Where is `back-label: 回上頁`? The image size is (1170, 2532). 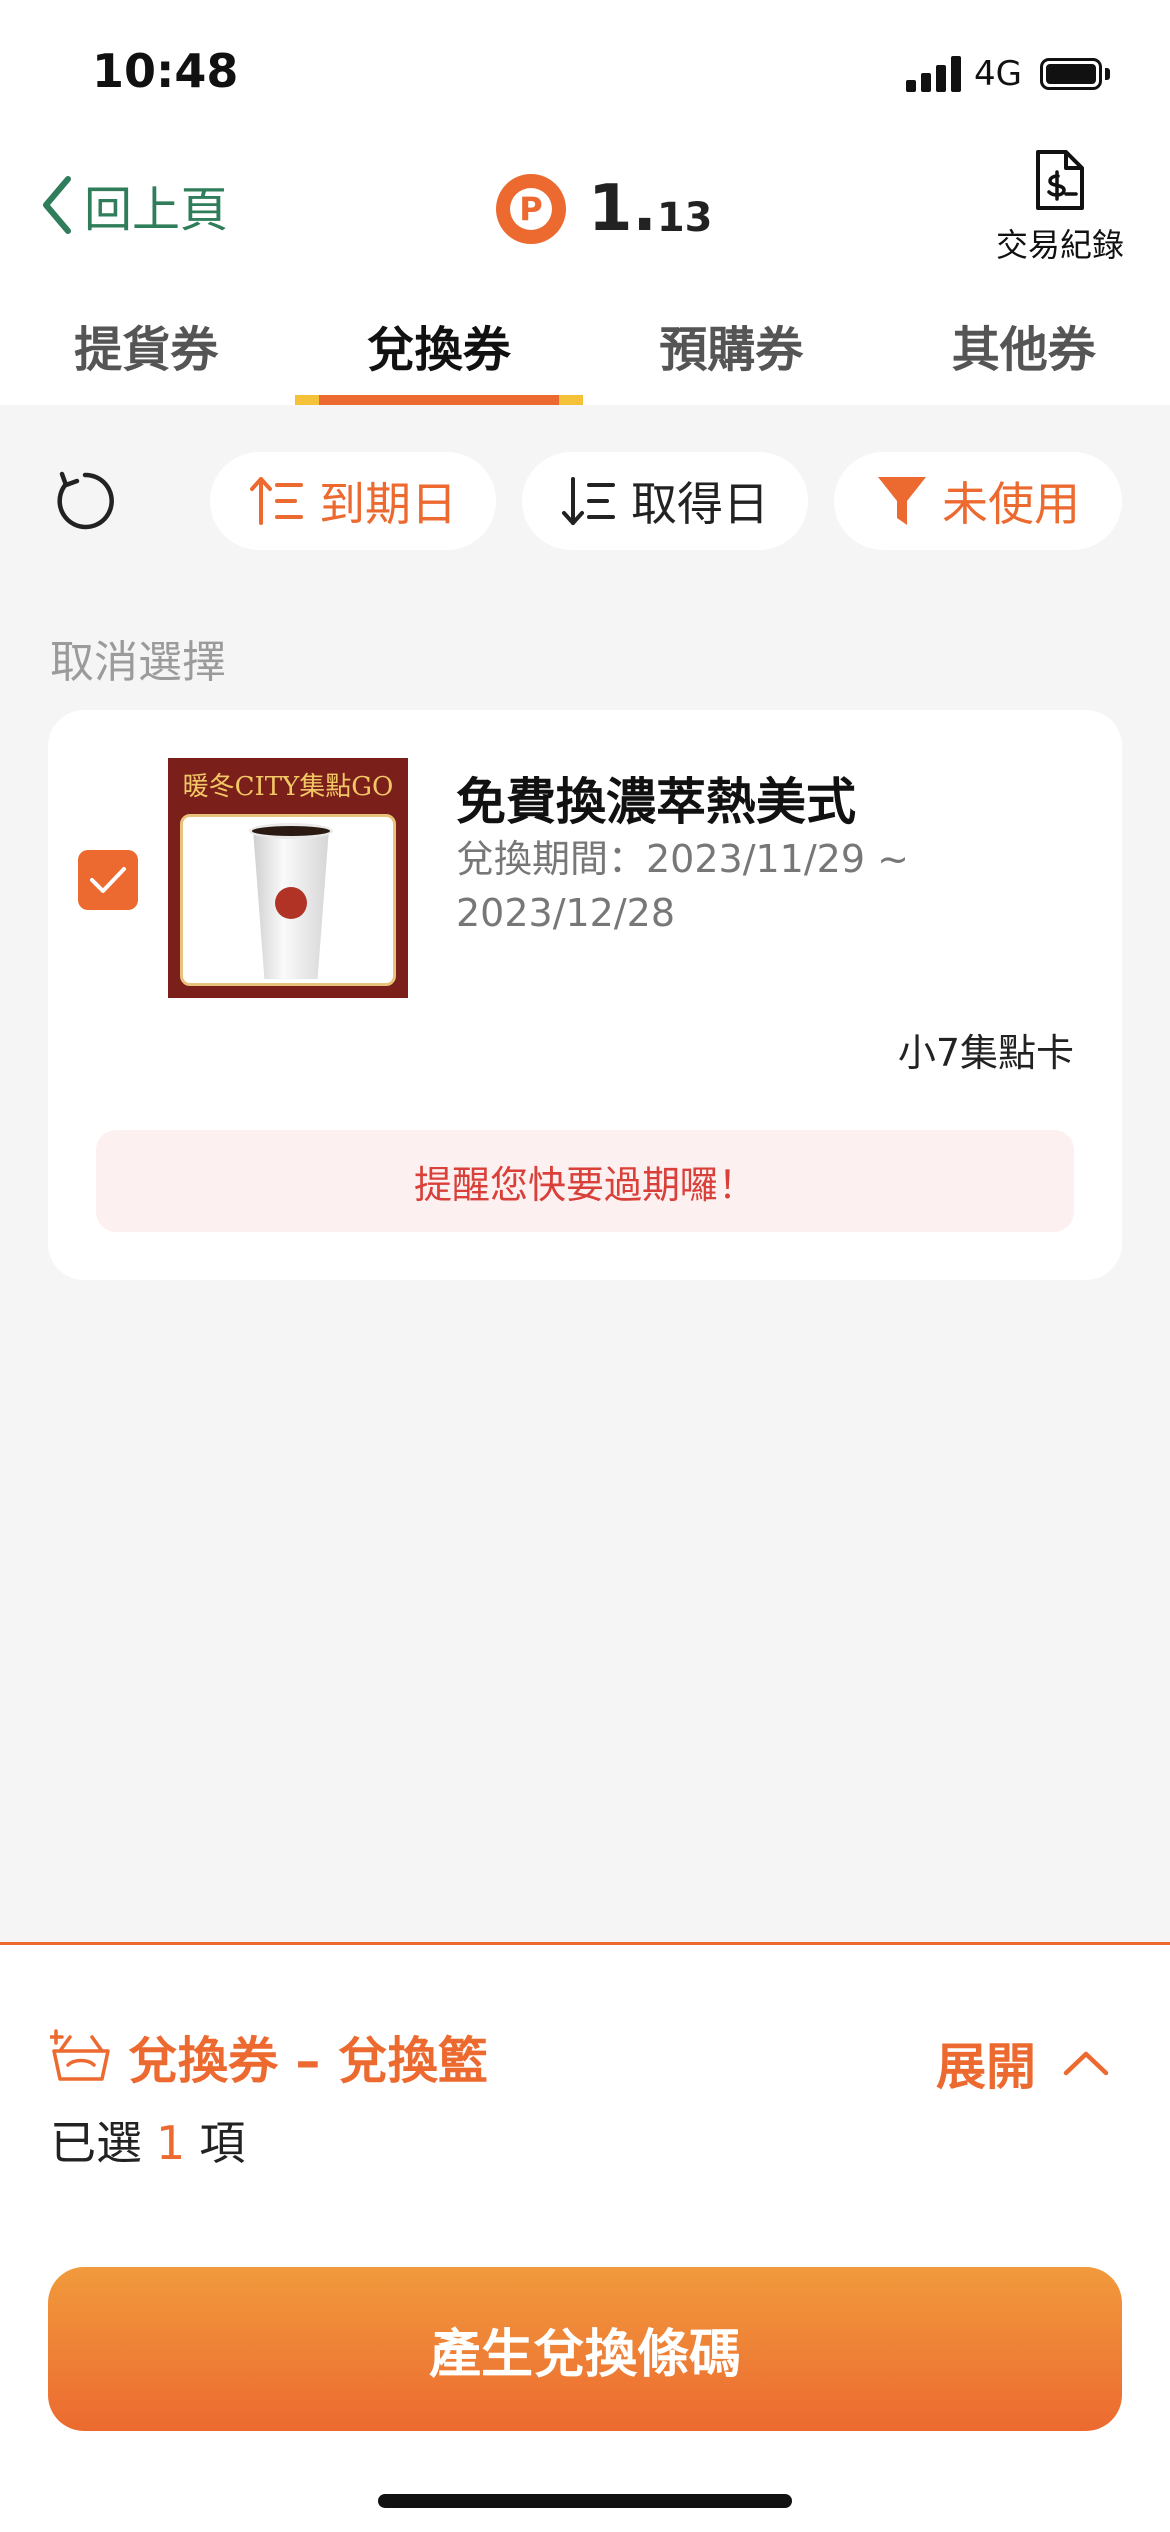 back-label: 回上頁 is located at coordinates (156, 210).